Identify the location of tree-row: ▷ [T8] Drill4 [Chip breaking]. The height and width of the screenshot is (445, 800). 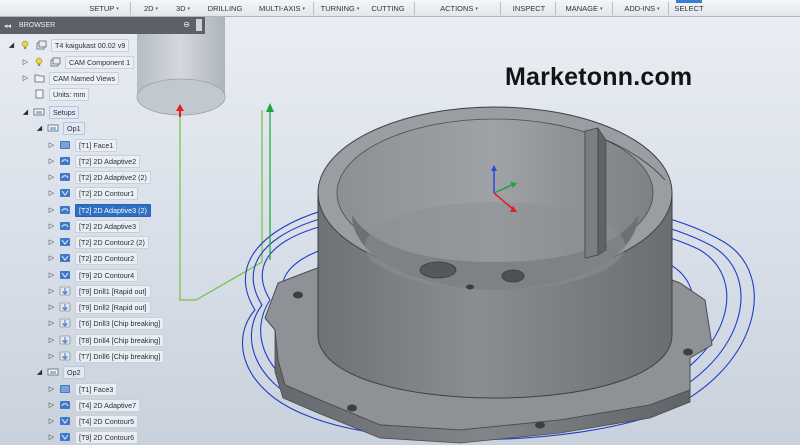
(106, 340).